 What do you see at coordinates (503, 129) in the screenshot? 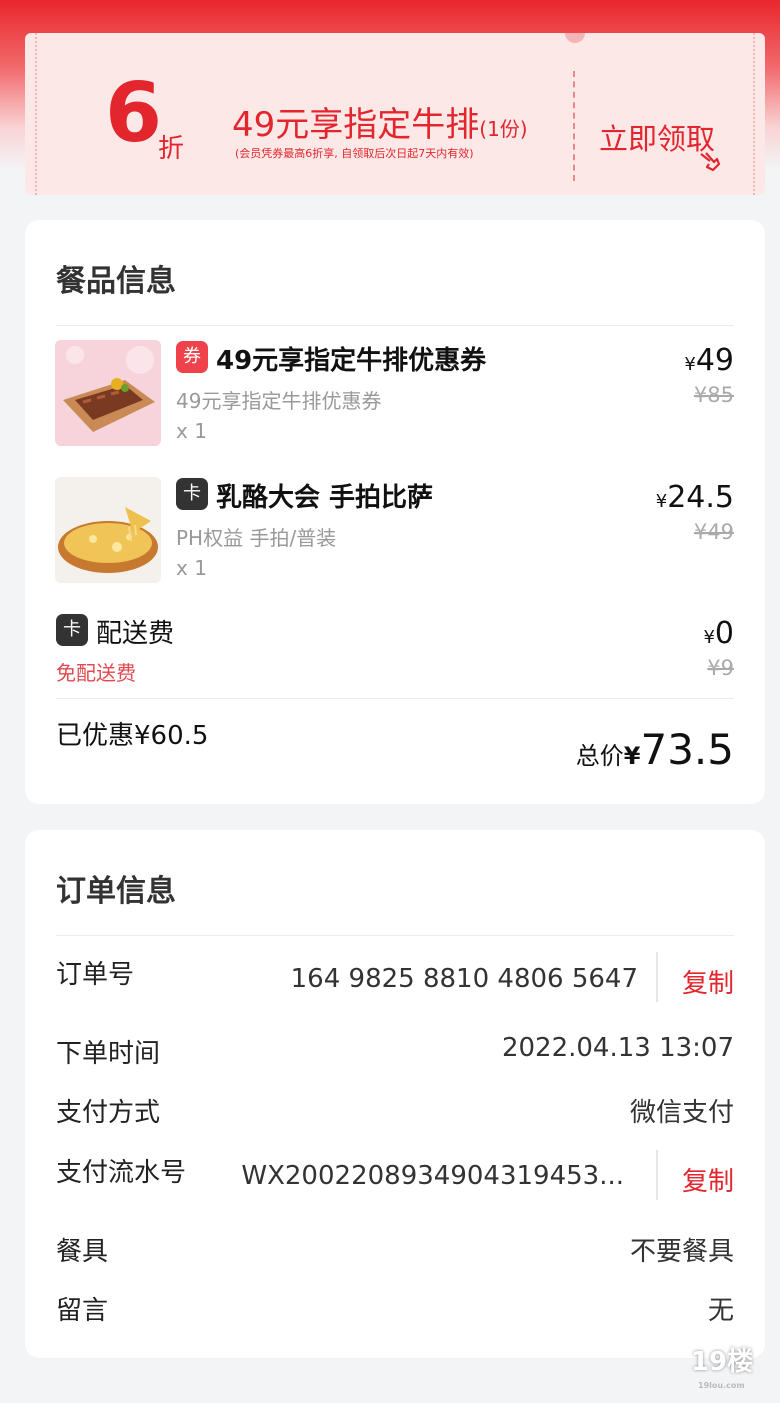
I see `coupon-title-qty: (1份)` at bounding box center [503, 129].